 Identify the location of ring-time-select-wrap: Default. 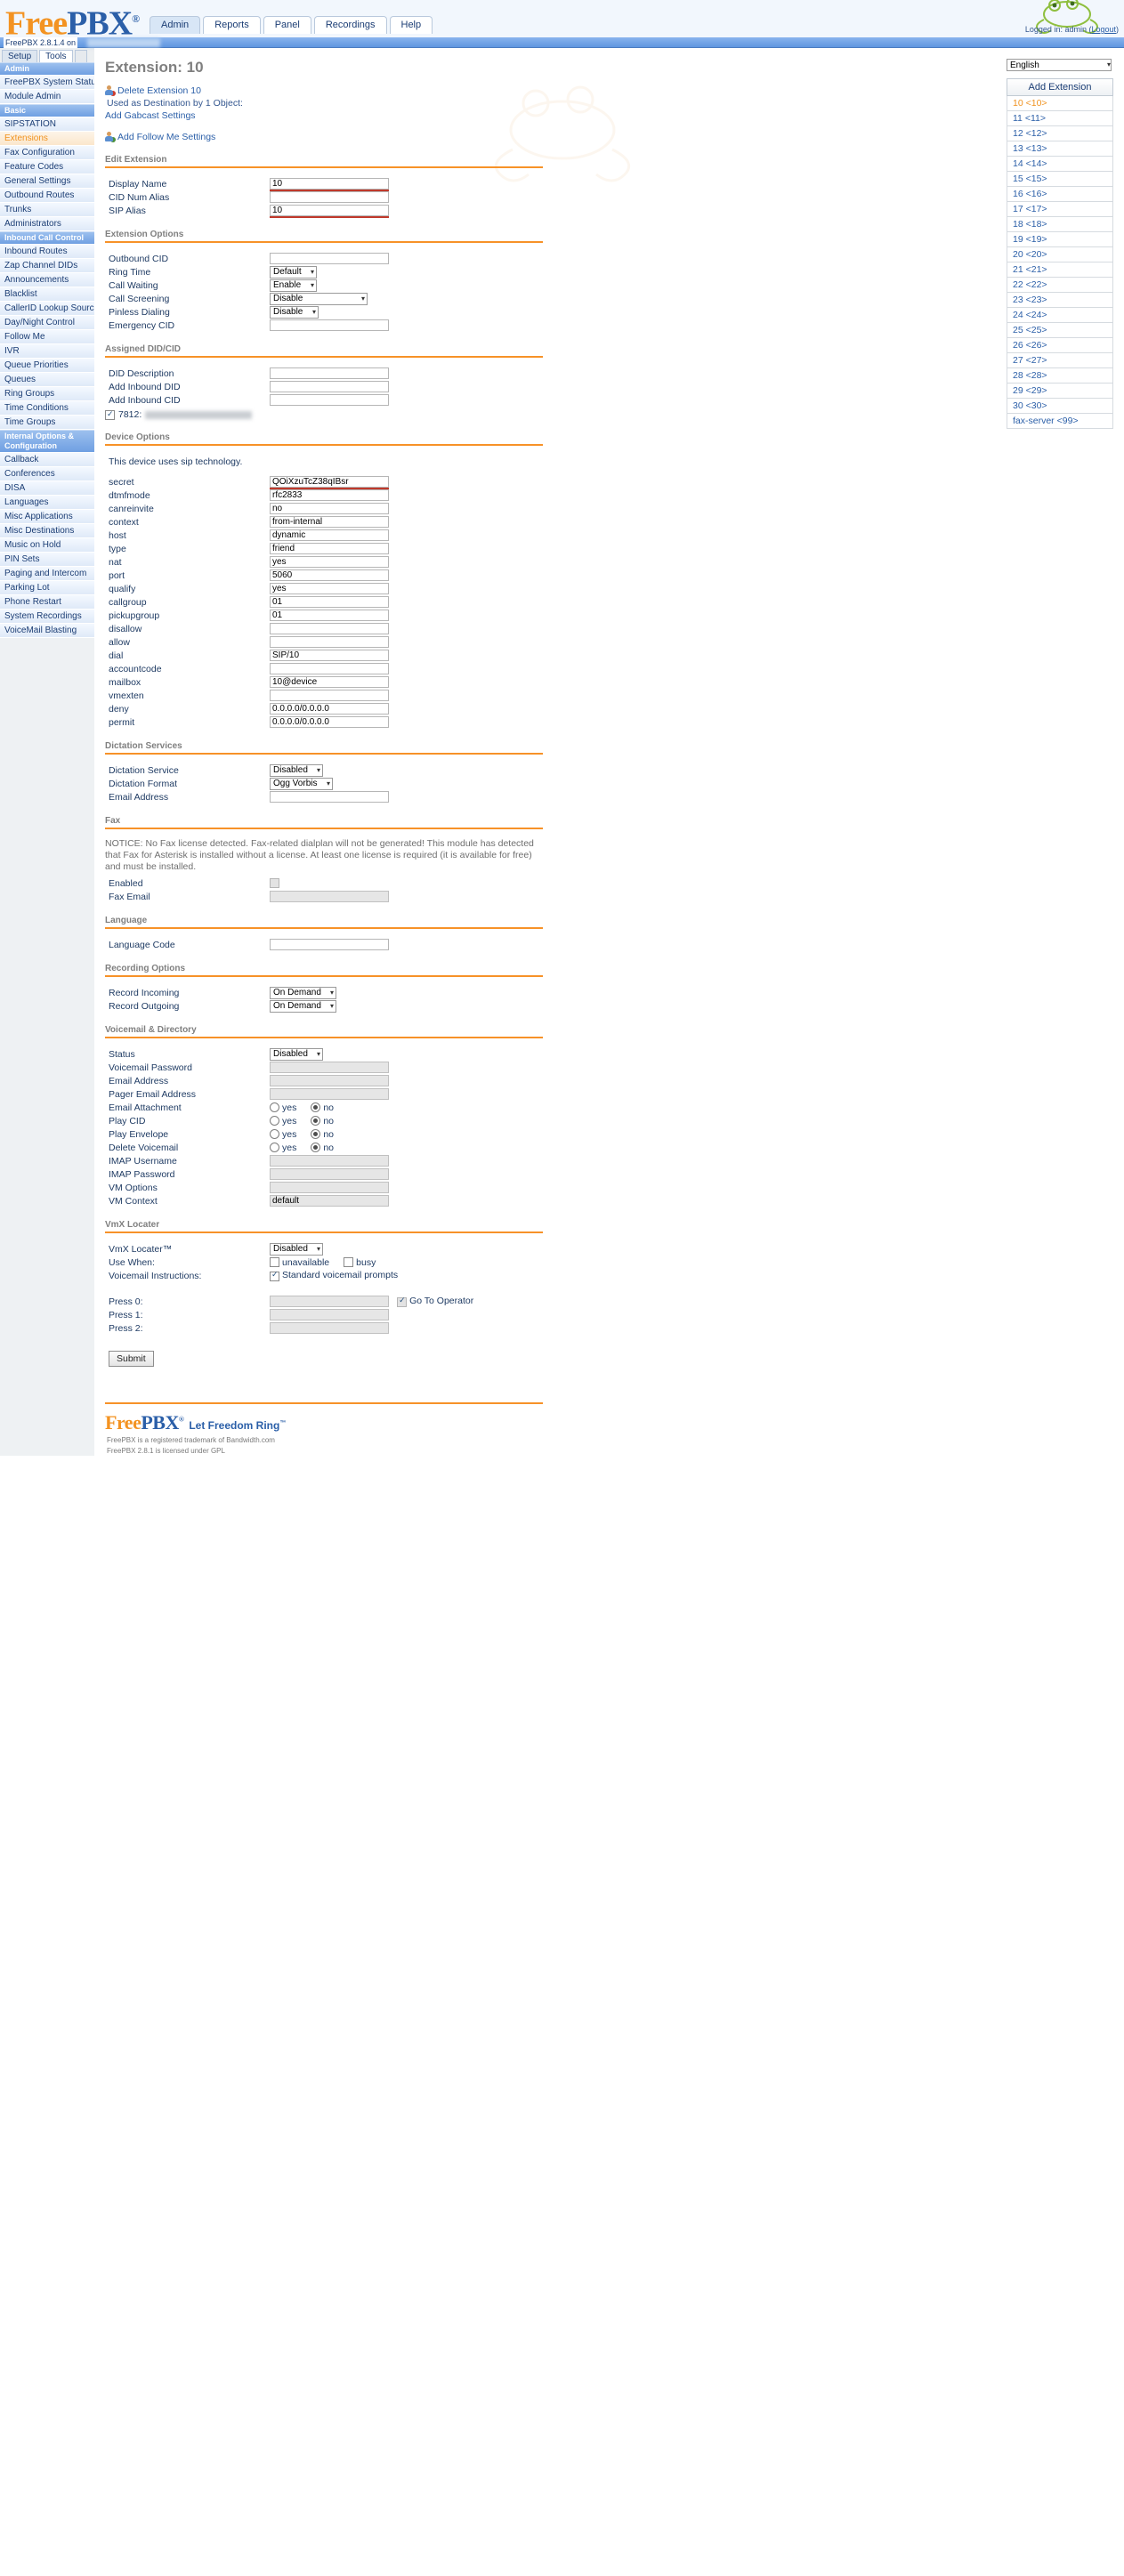
(294, 272).